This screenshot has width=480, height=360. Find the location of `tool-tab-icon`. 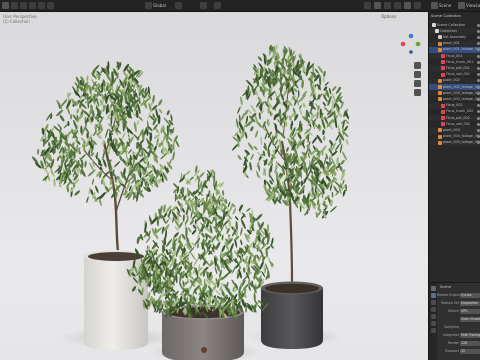

tool-tab-icon is located at coordinates (433, 288).